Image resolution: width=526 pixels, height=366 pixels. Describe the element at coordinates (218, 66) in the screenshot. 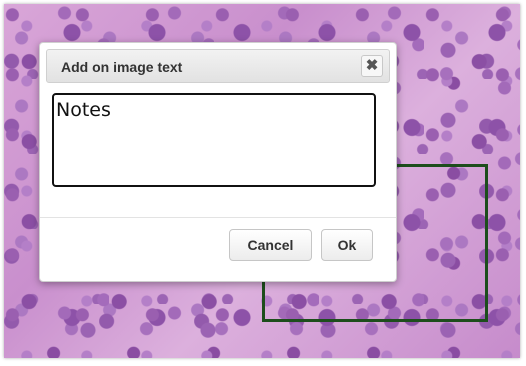

I see `dialog-header: Add on image text ✖` at that location.